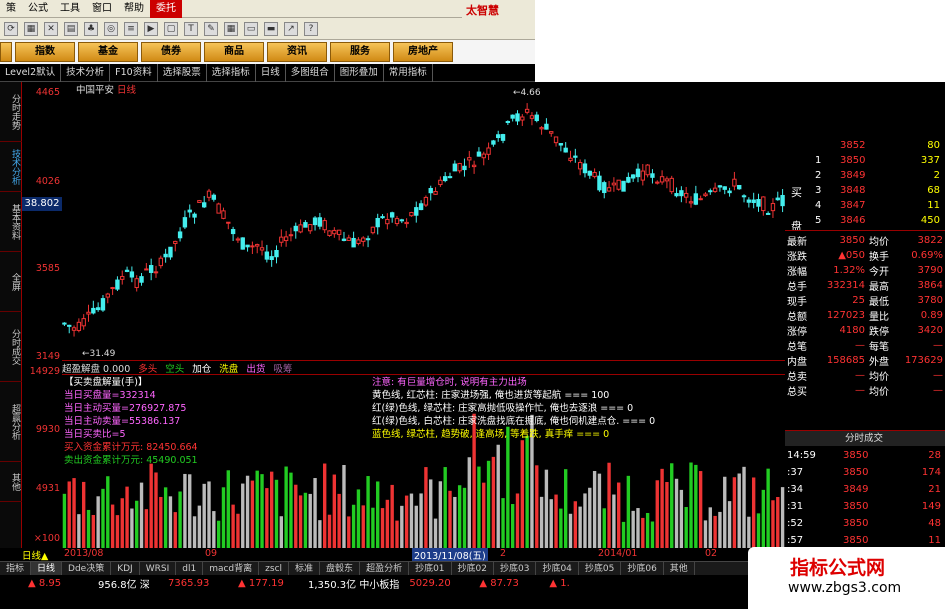 Image resolution: width=945 pixels, height=609 pixels. I want to click on indicator-tab: 抄底06, so click(642, 568).